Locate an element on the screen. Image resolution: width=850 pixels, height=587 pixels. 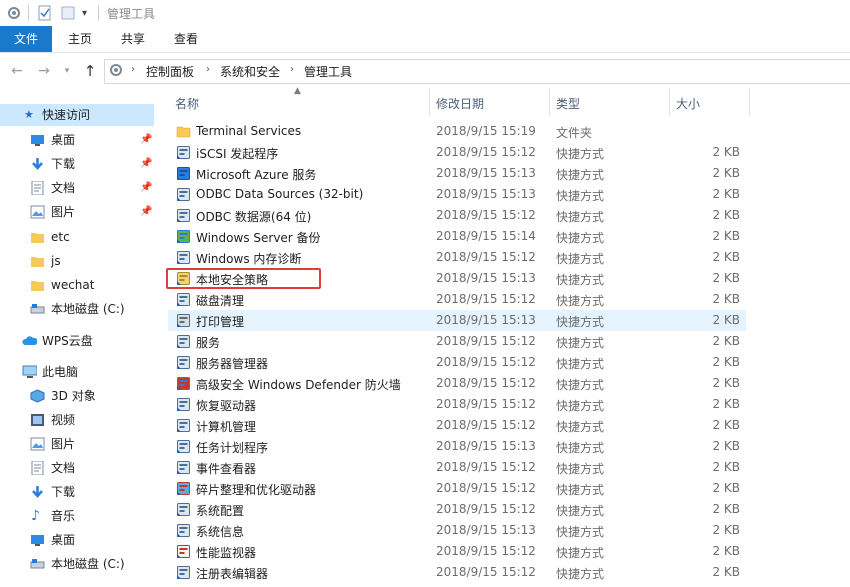
download-arrow-icon is located at coordinates (37, 492).